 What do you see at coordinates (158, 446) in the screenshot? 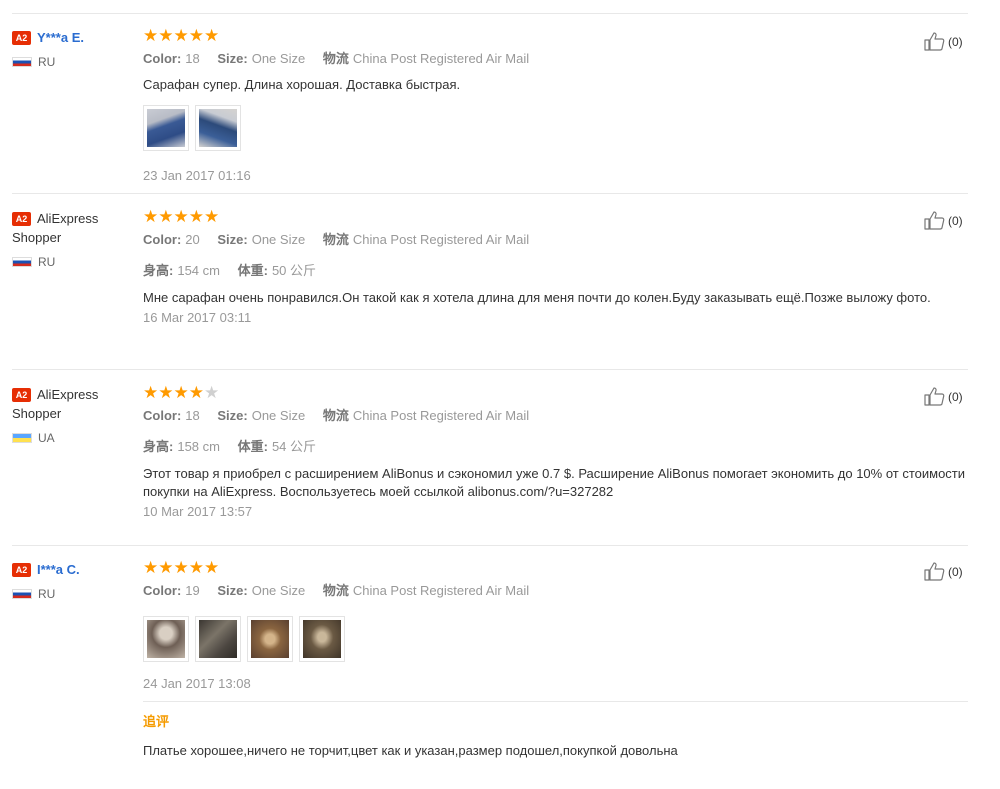
I see `height-label: 身高:` at bounding box center [158, 446].